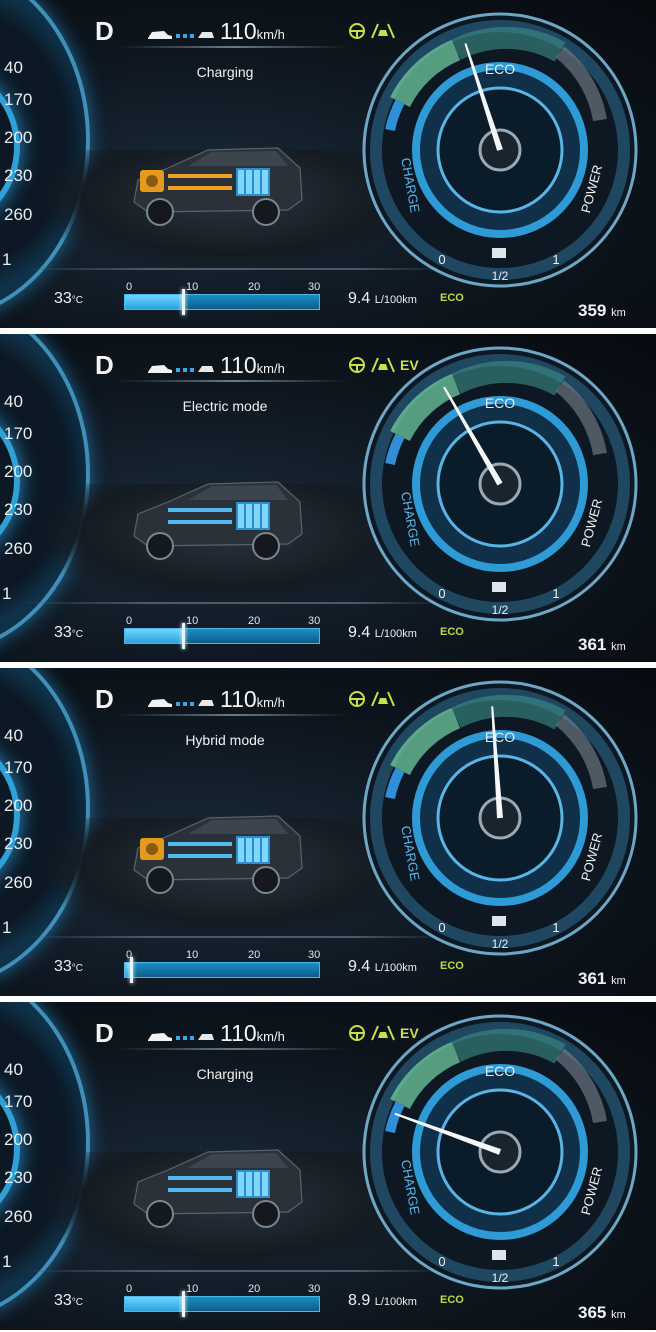 Image resolution: width=656 pixels, height=1332 pixels. I want to click on fuel-economy: 9.4 L/100km, so click(382, 633).